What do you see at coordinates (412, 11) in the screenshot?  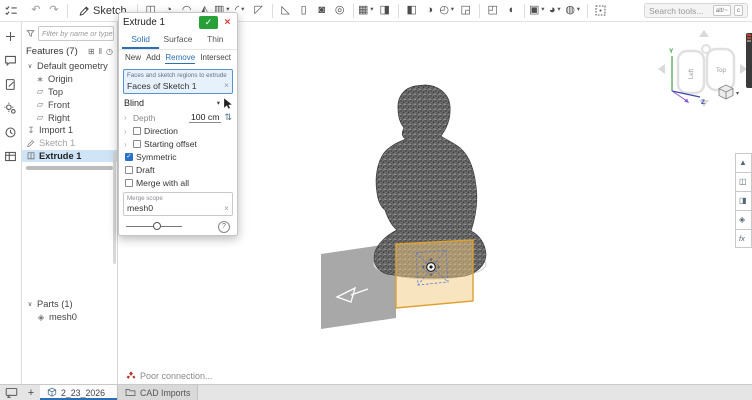 I see `boolean-button: ◧` at bounding box center [412, 11].